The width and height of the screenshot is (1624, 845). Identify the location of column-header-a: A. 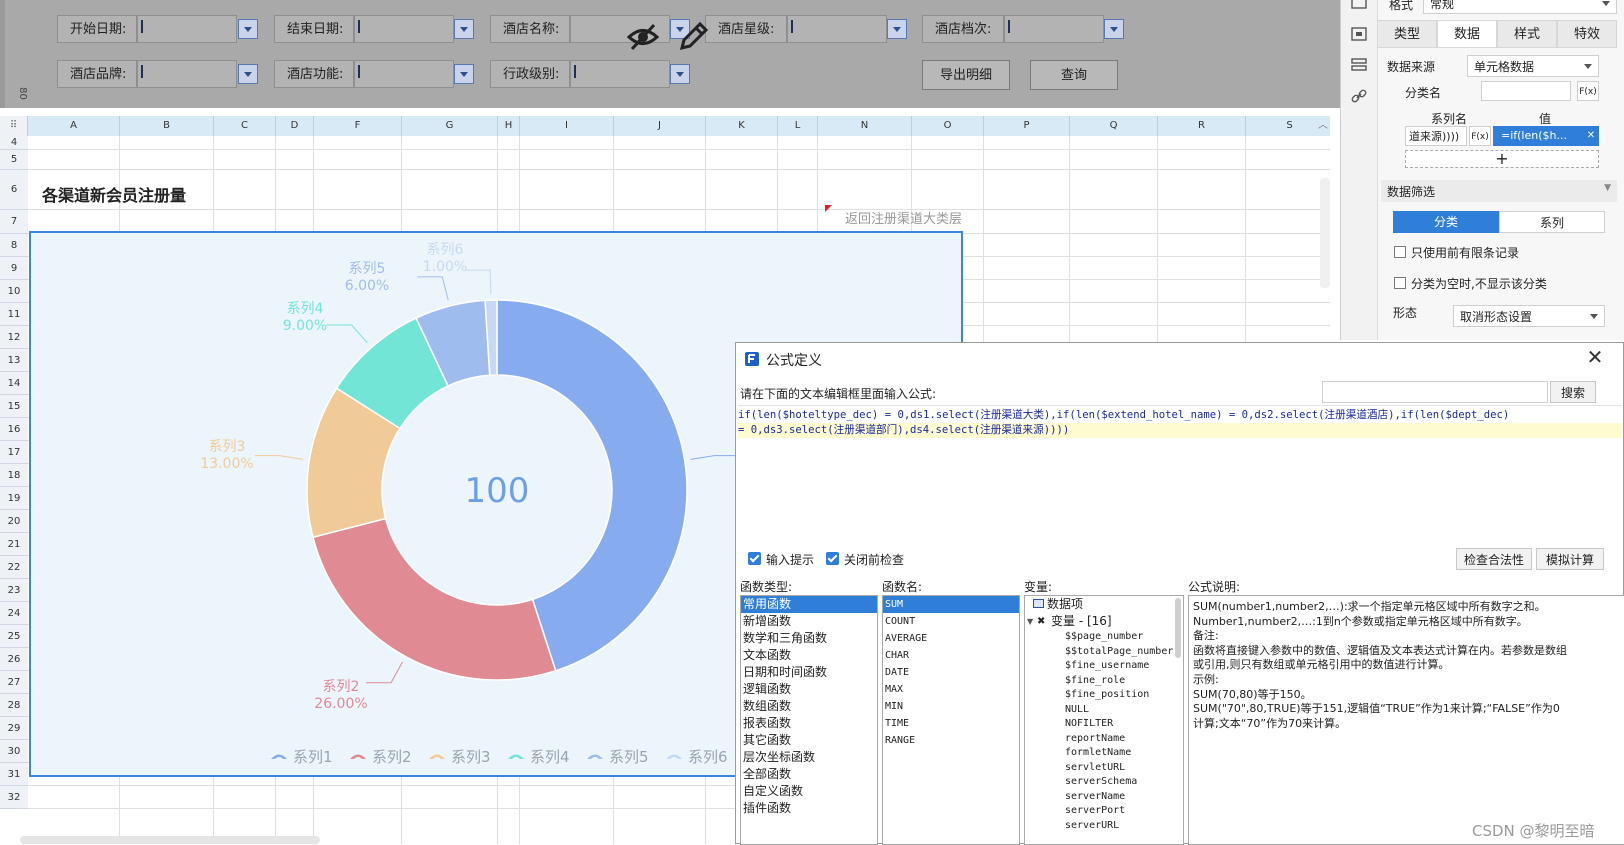
(74, 126).